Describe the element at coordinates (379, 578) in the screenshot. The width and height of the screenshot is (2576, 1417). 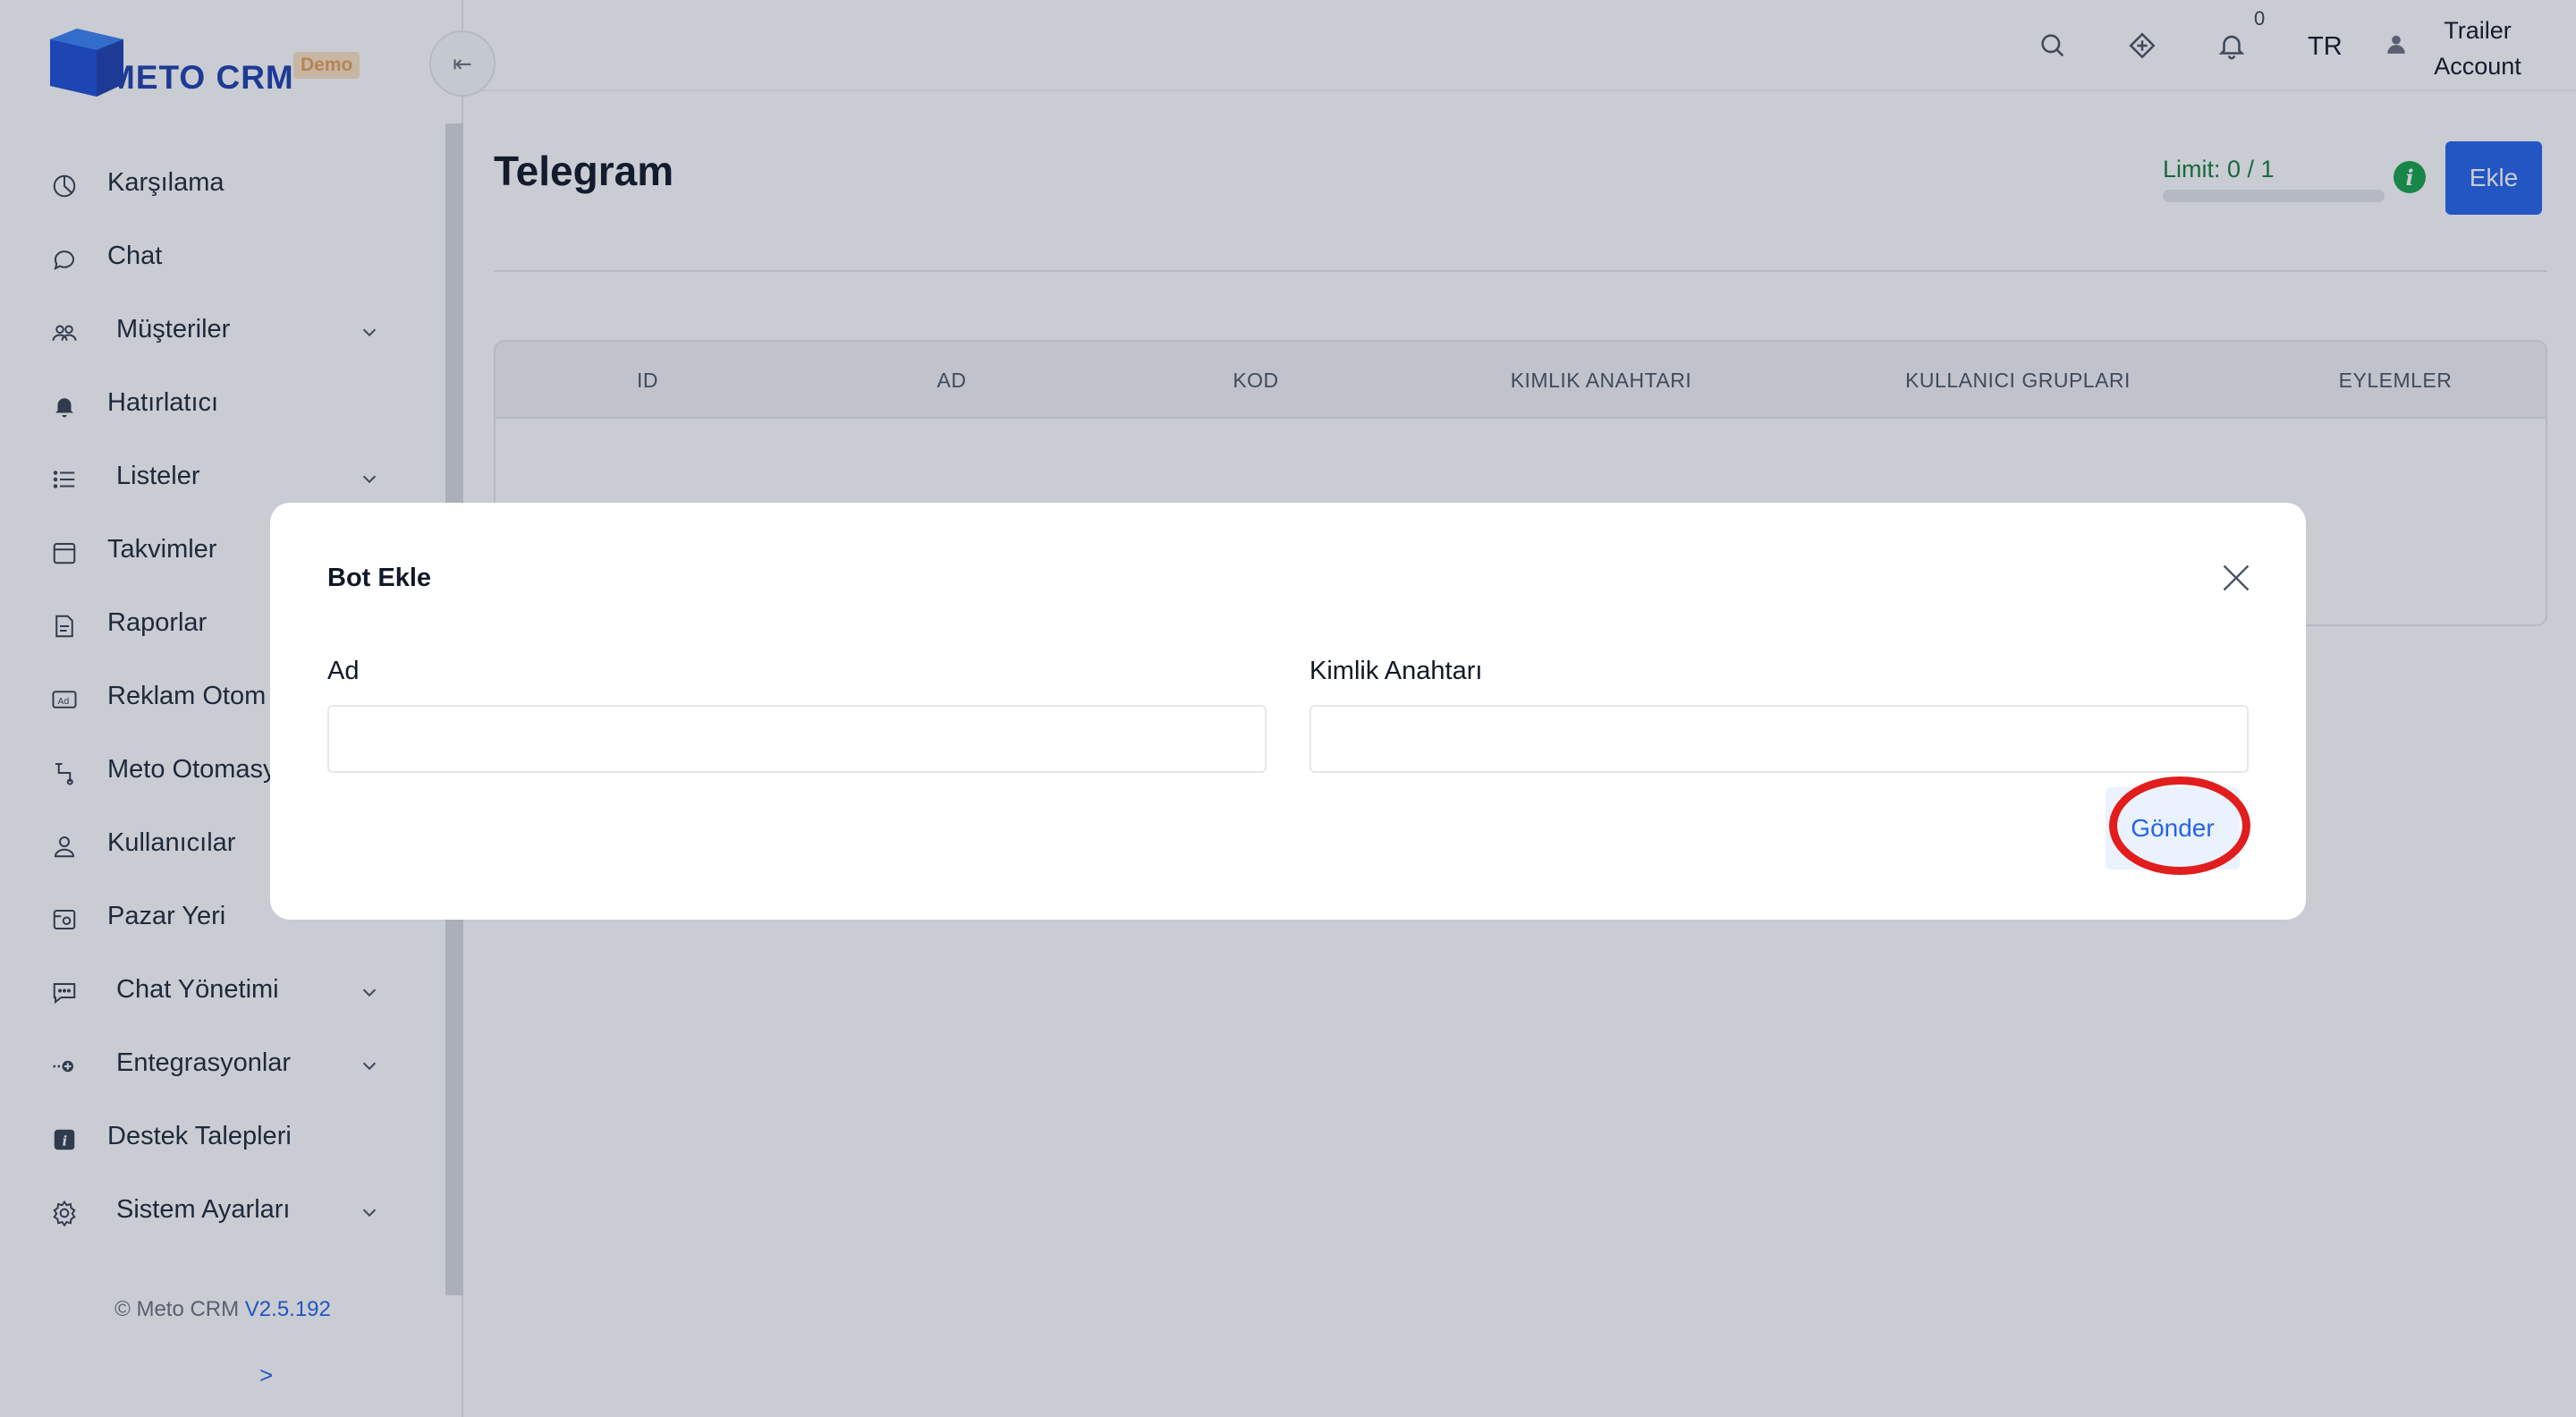
I see `modal-title: Bot Ekle` at that location.